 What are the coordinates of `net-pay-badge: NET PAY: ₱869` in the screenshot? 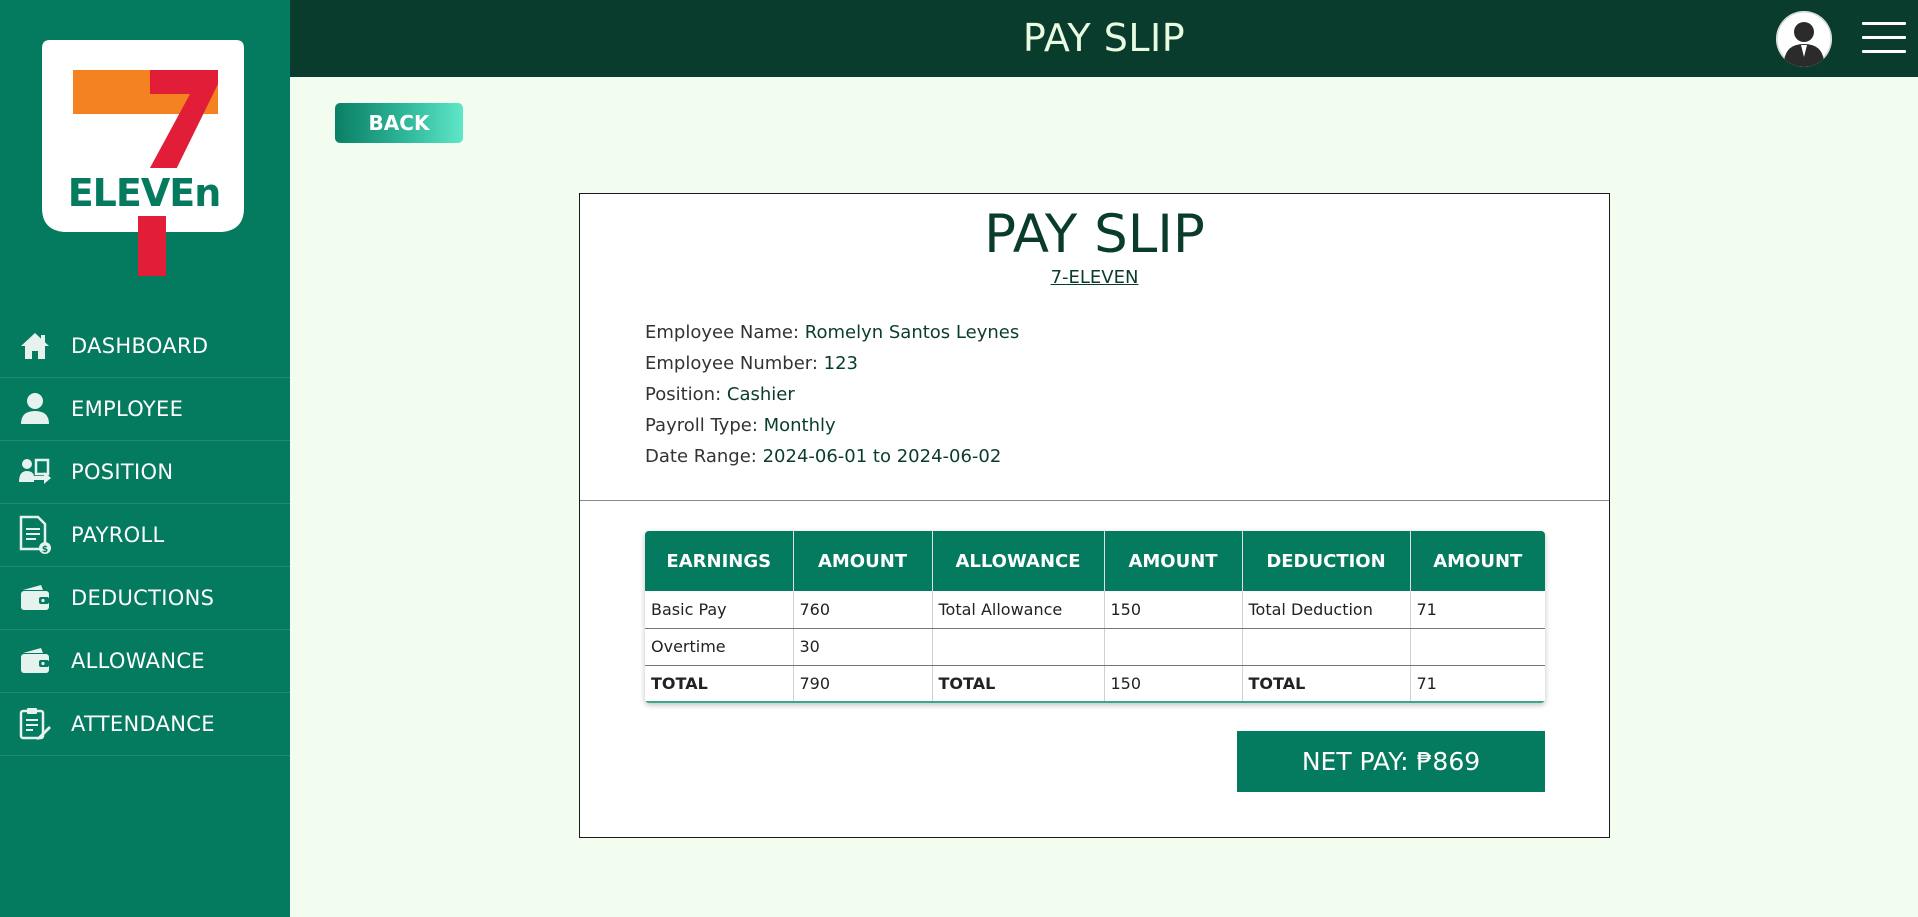 It's located at (1391, 761).